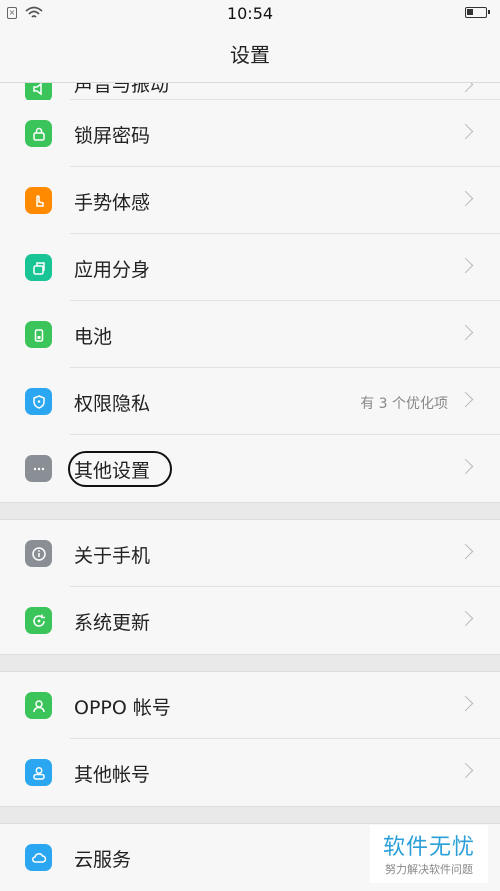  I want to click on info-icon, so click(38, 553).